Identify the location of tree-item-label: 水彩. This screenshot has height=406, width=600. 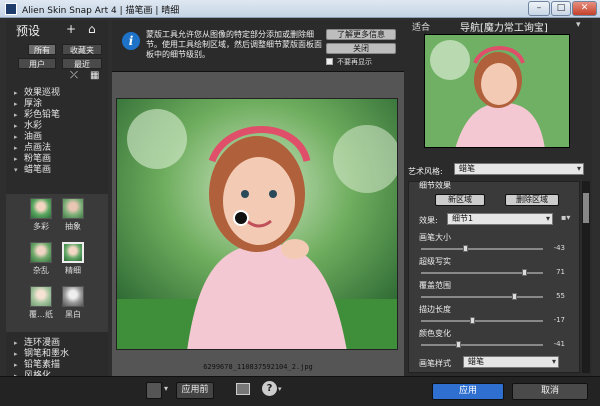
(33, 126).